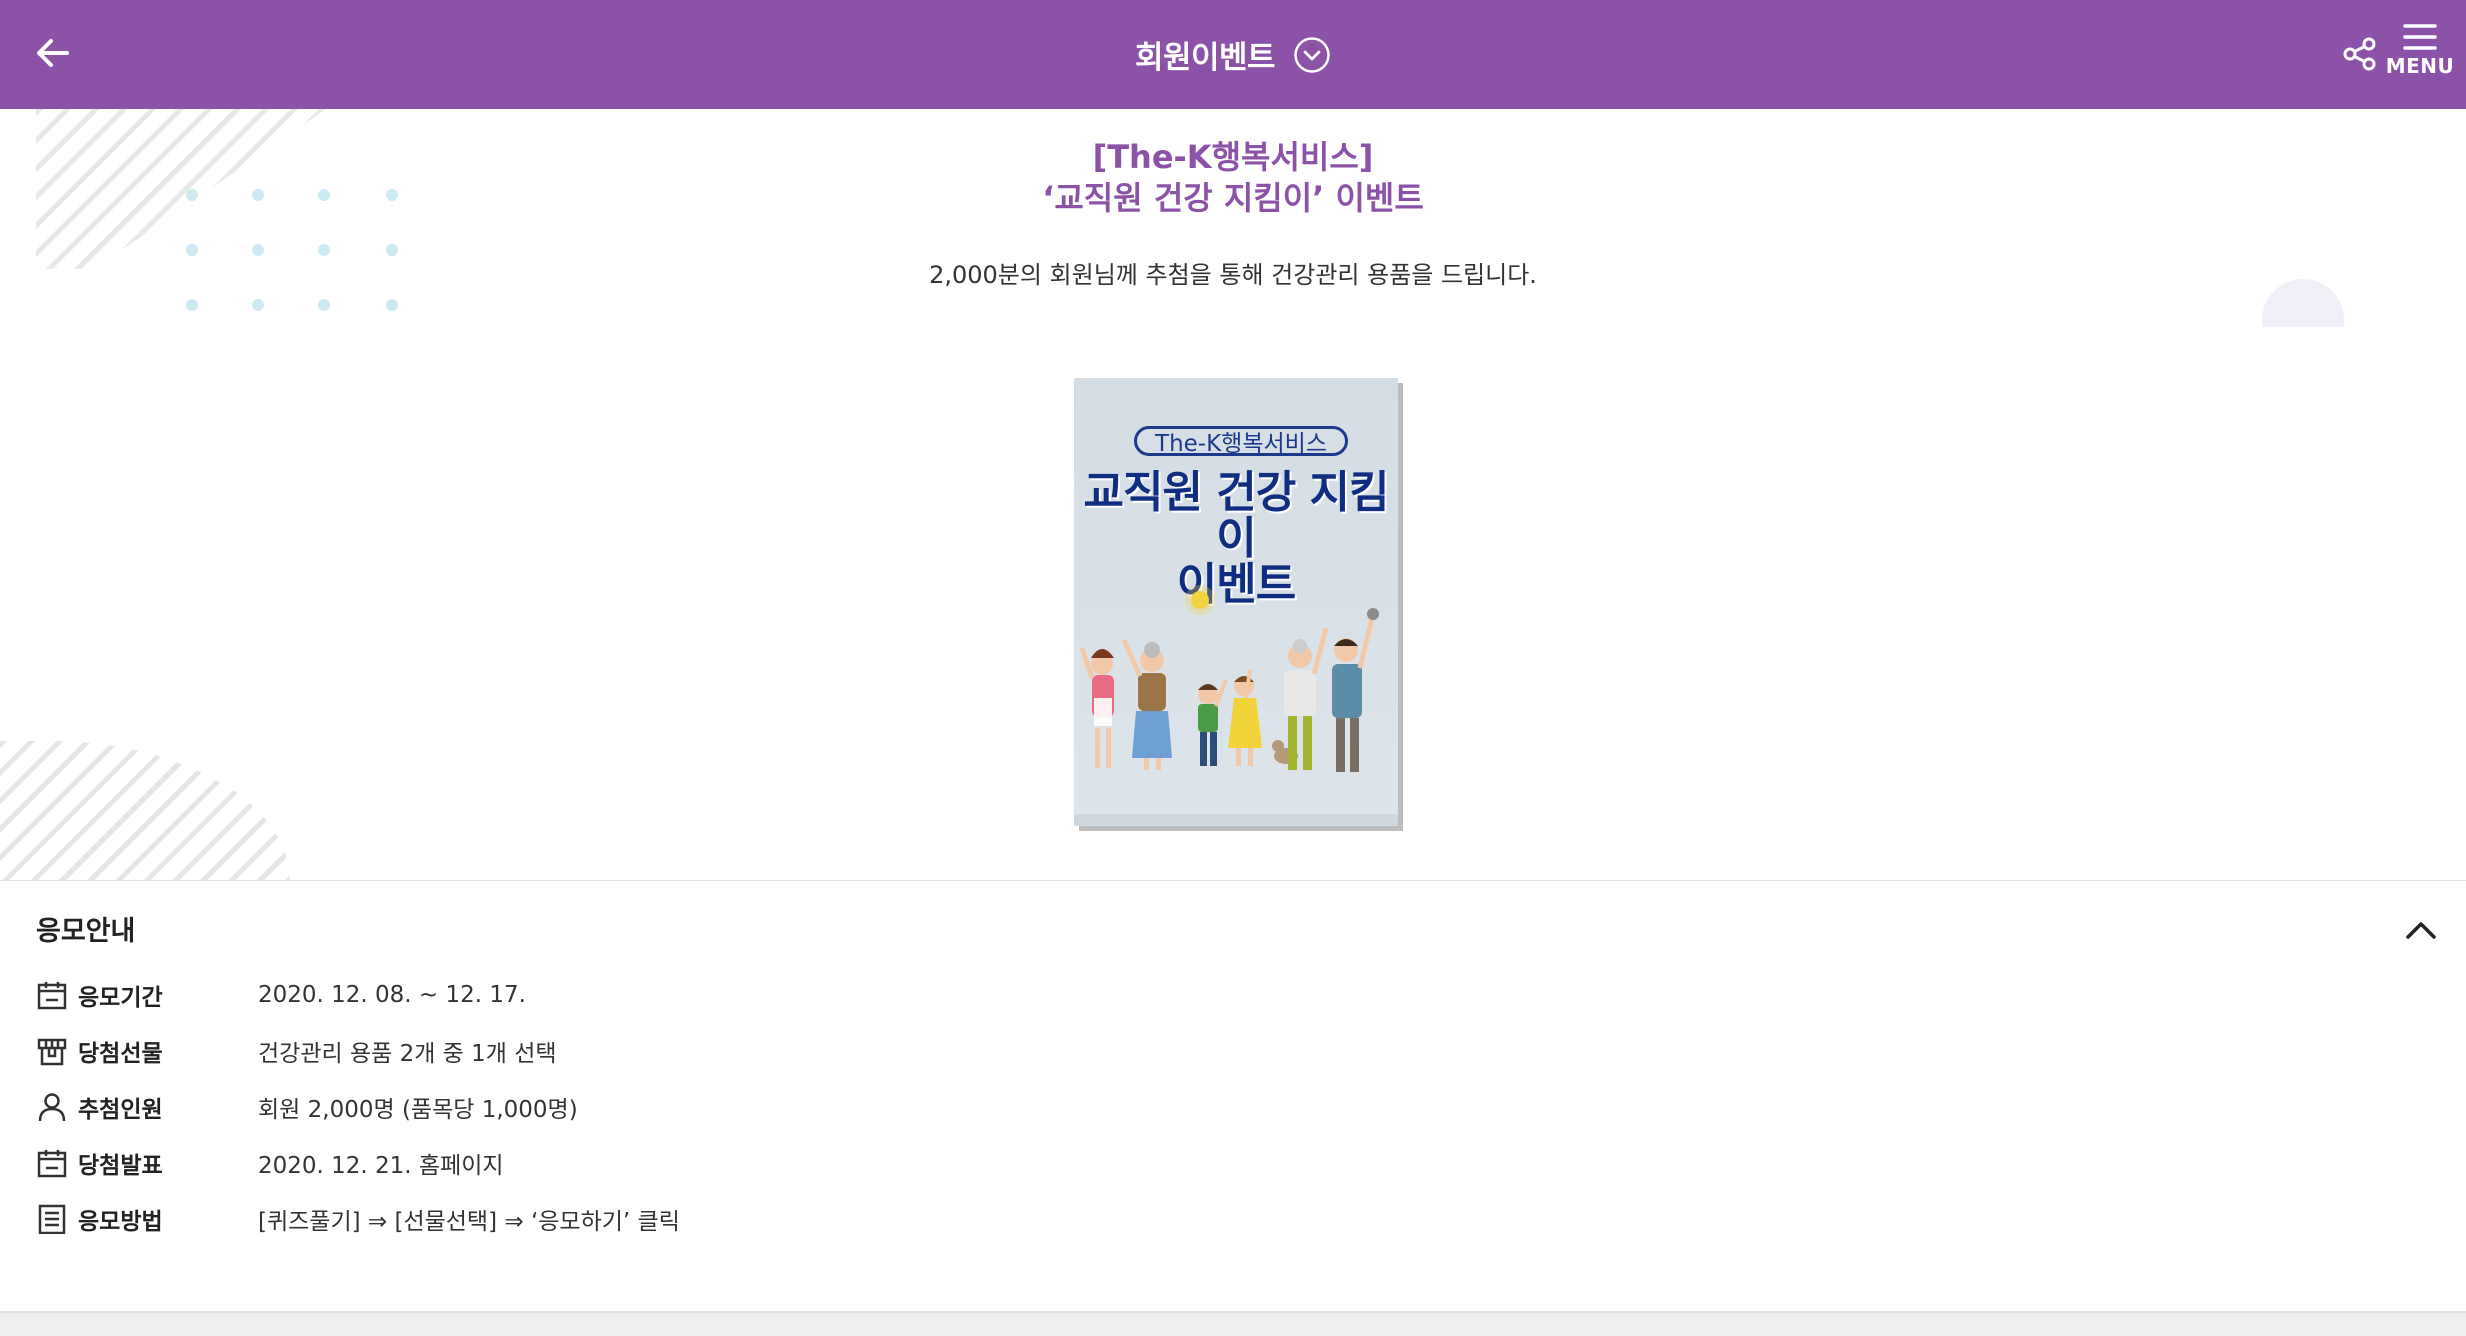  I want to click on event-title-line2: ‘교직원 건강 지킴이’ 이벤트, so click(1233, 198).